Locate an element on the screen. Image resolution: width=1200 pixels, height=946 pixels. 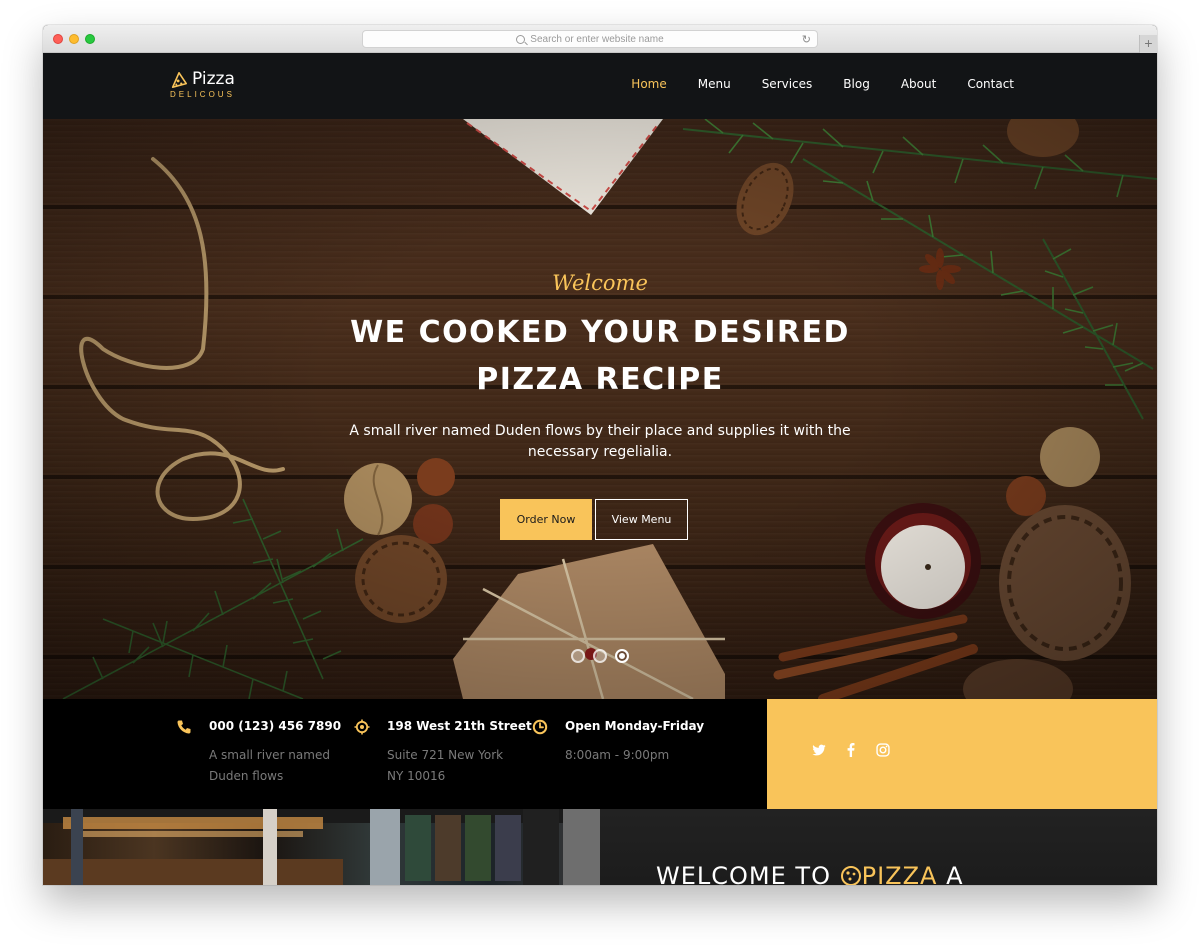
nav-home: Home is located at coordinates (648, 84).